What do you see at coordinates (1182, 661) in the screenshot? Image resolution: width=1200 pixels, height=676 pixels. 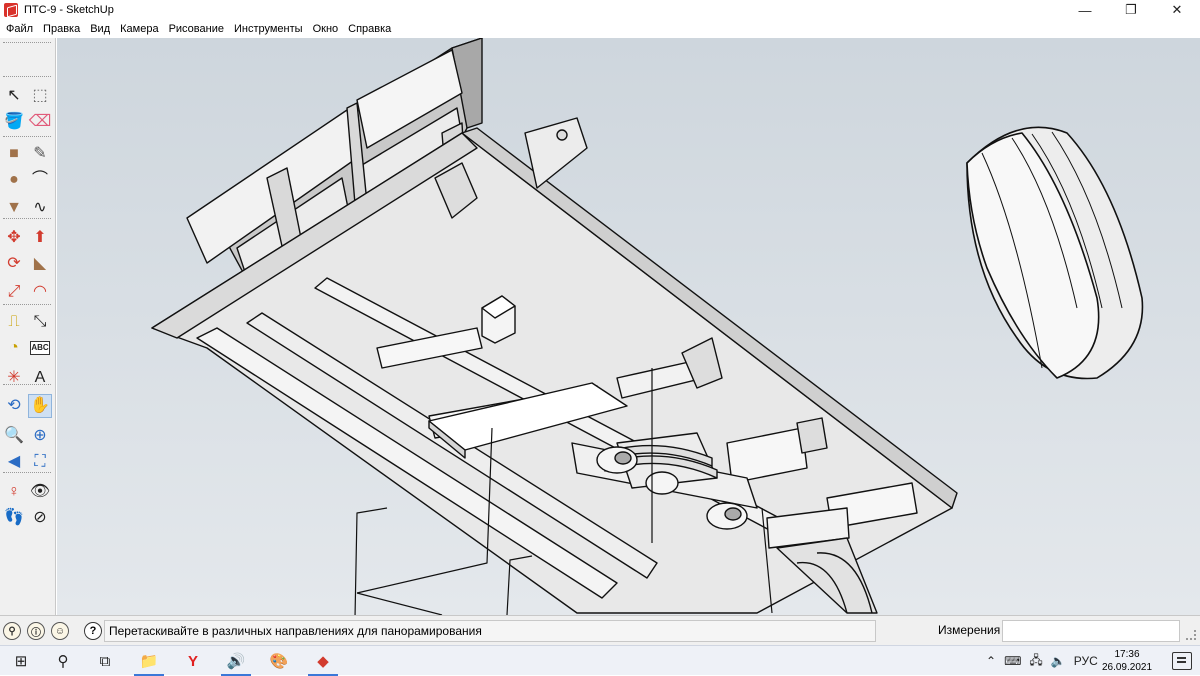 I see `notifications-icon` at bounding box center [1182, 661].